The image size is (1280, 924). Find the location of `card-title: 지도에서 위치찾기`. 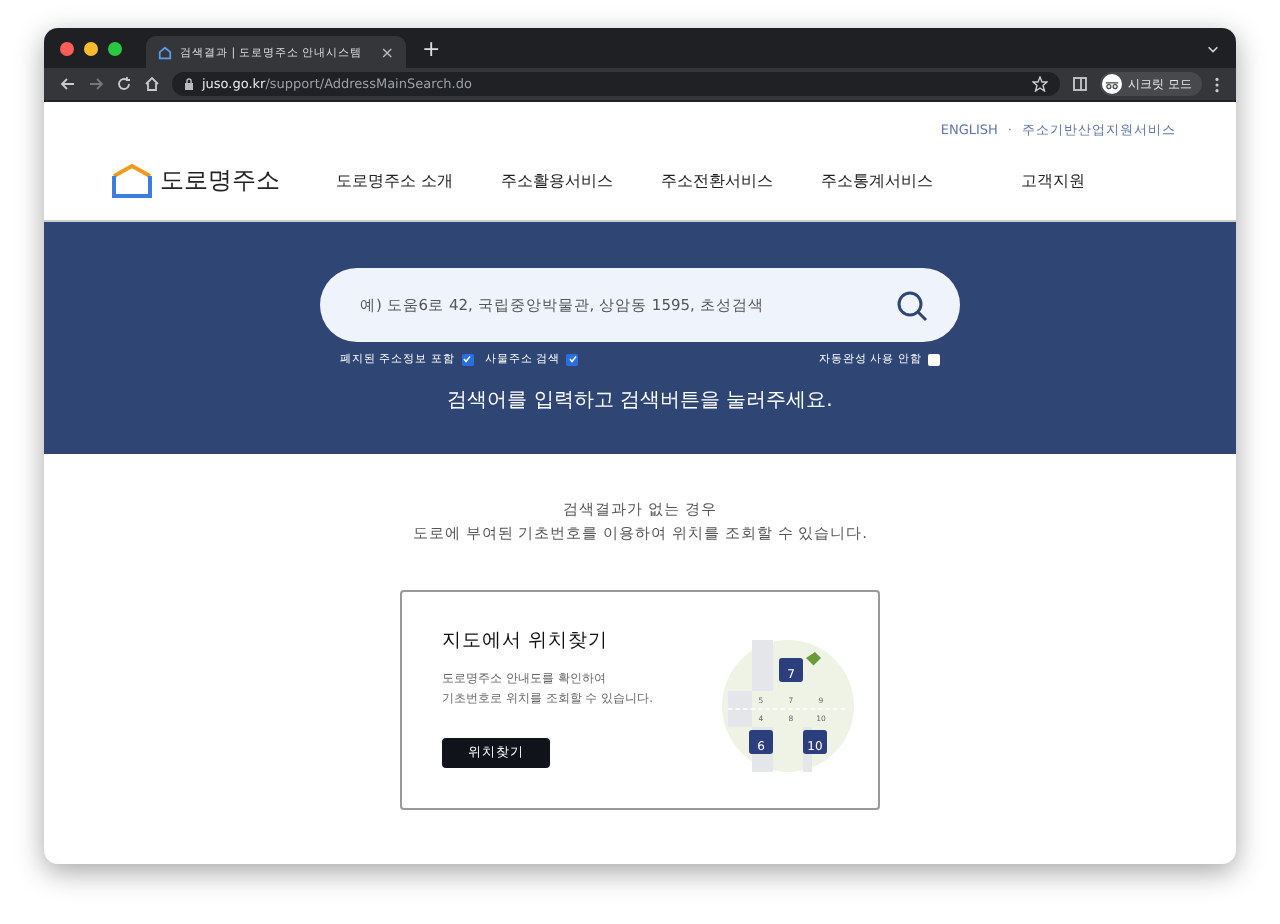

card-title: 지도에서 위치찾기 is located at coordinates (526, 641).